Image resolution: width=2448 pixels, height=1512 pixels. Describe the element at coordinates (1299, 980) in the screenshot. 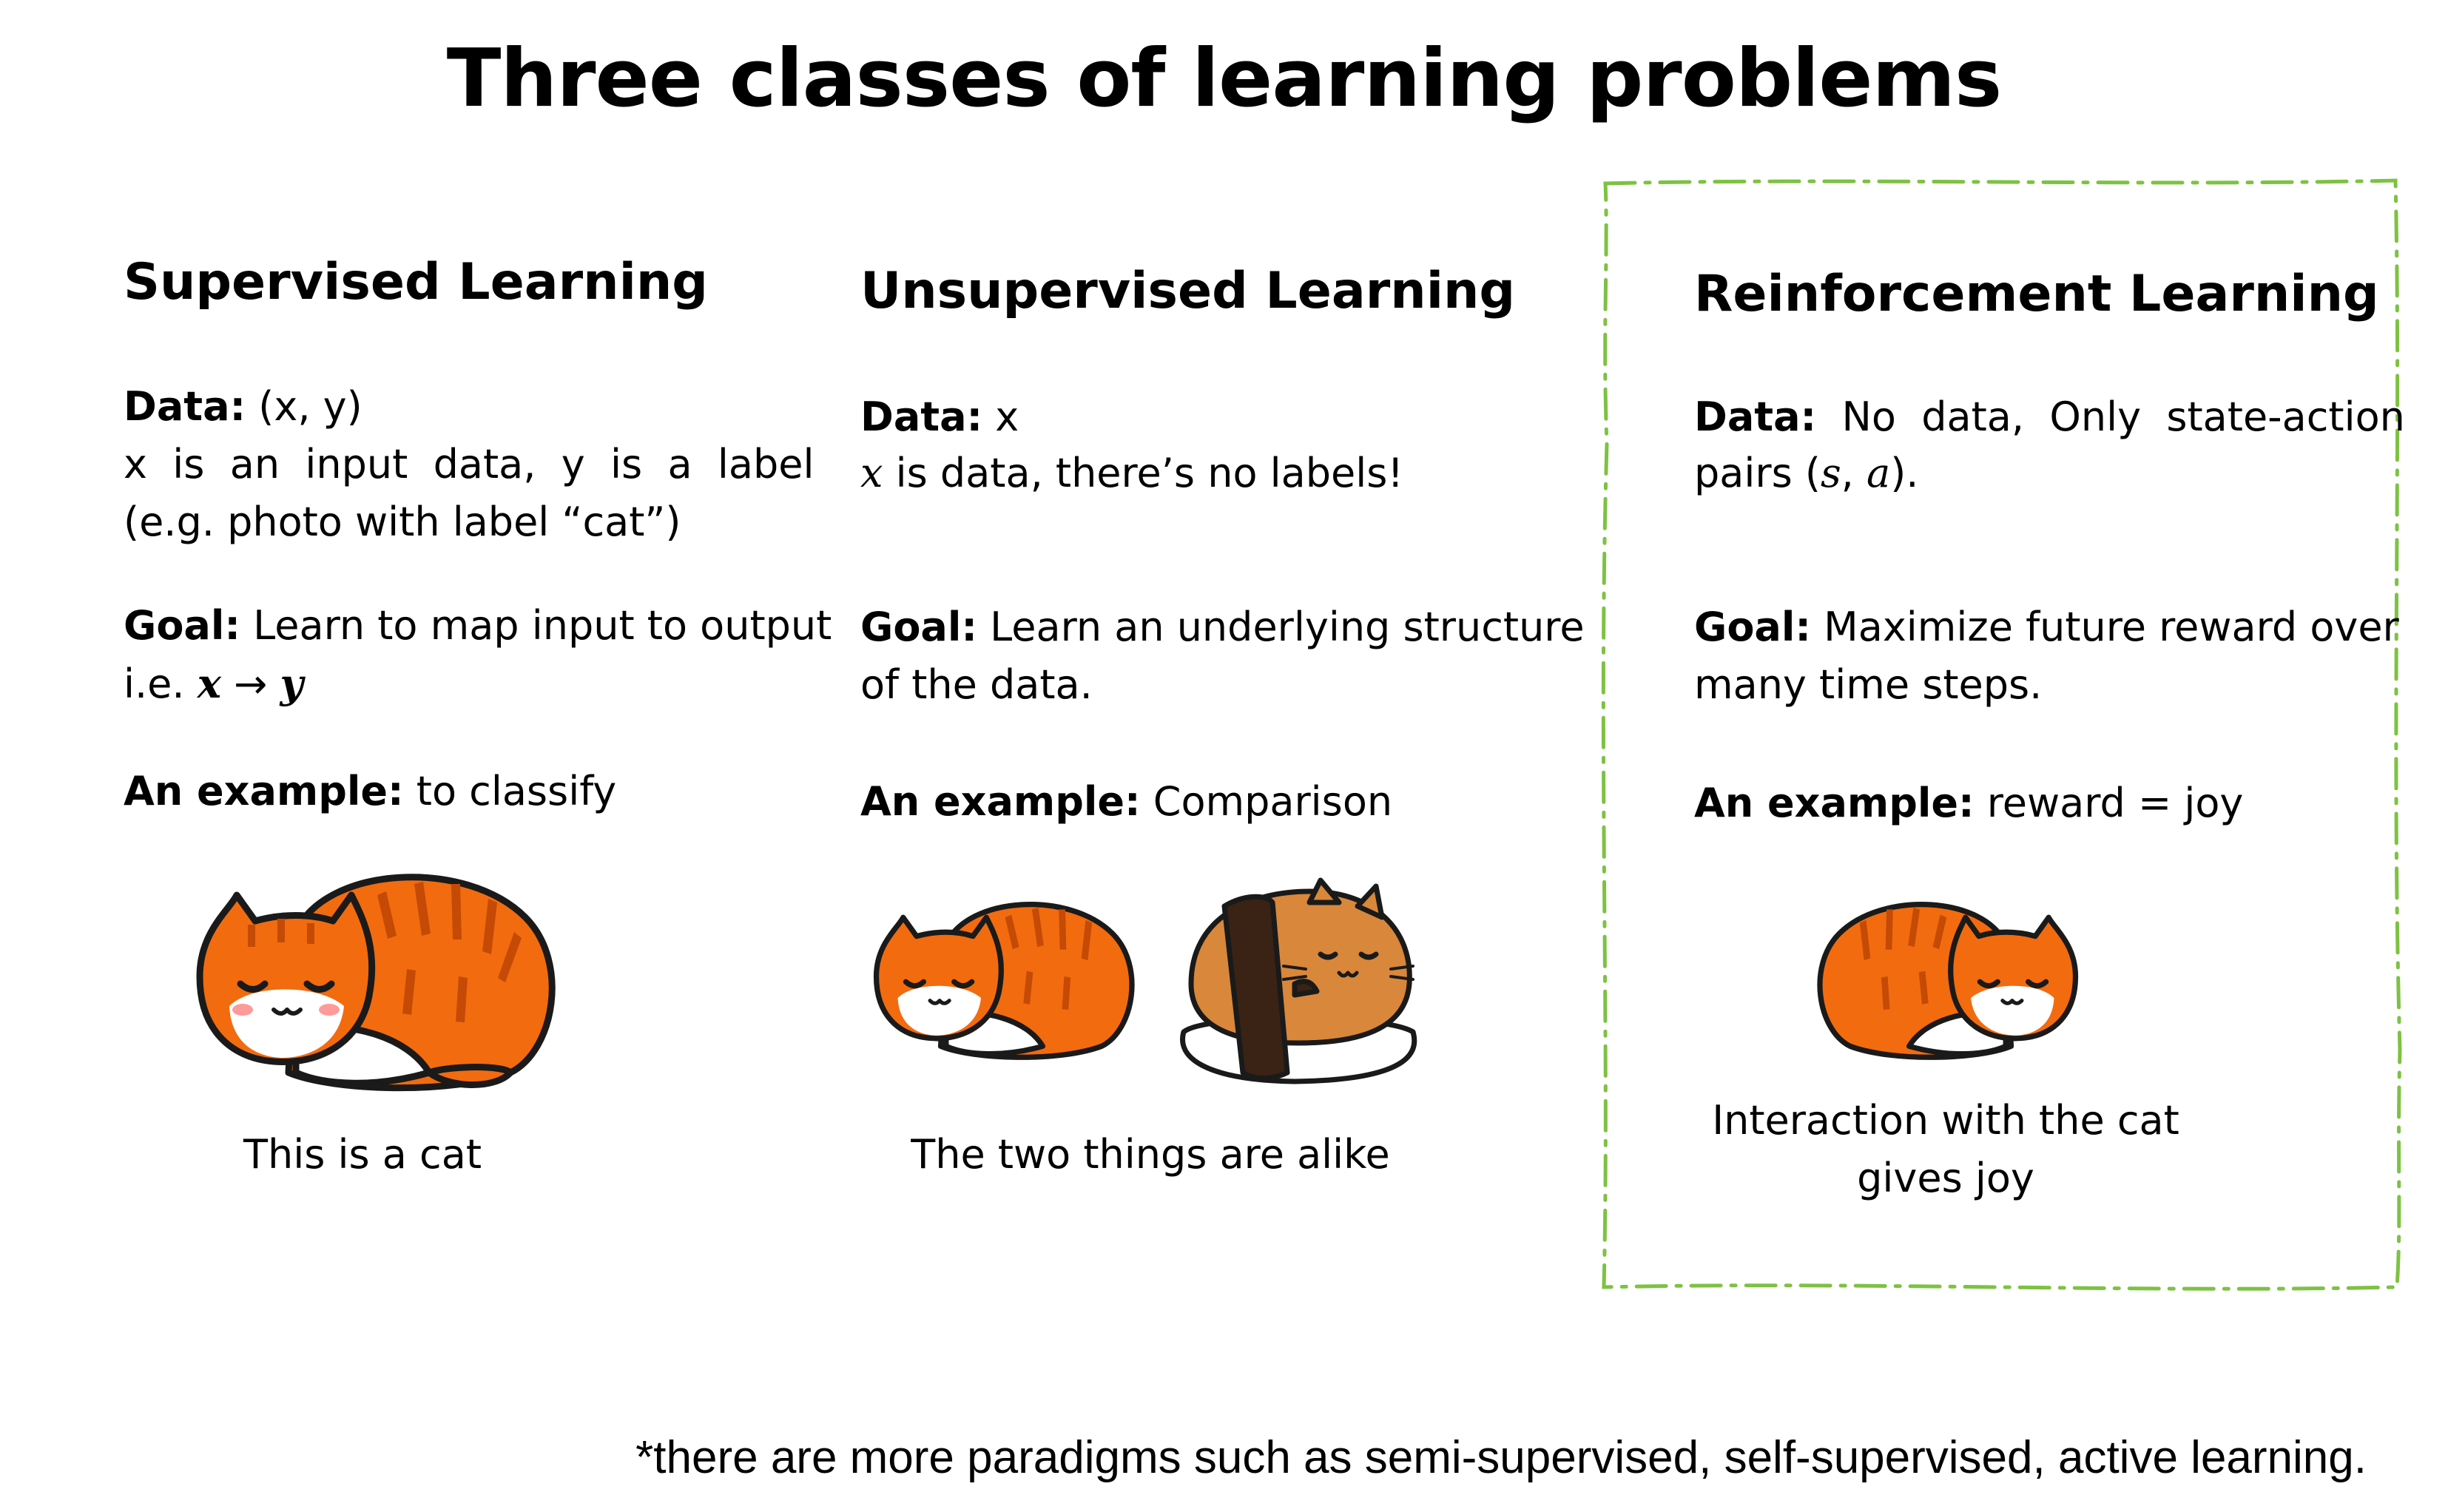

I see `sushi-cat-icon` at that location.